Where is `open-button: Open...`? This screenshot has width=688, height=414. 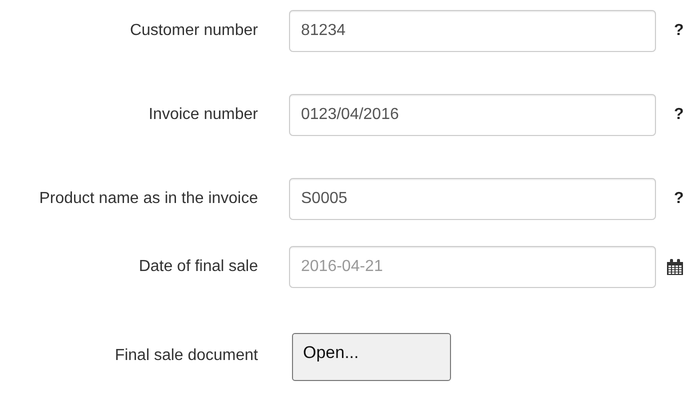
open-button: Open... is located at coordinates (371, 357).